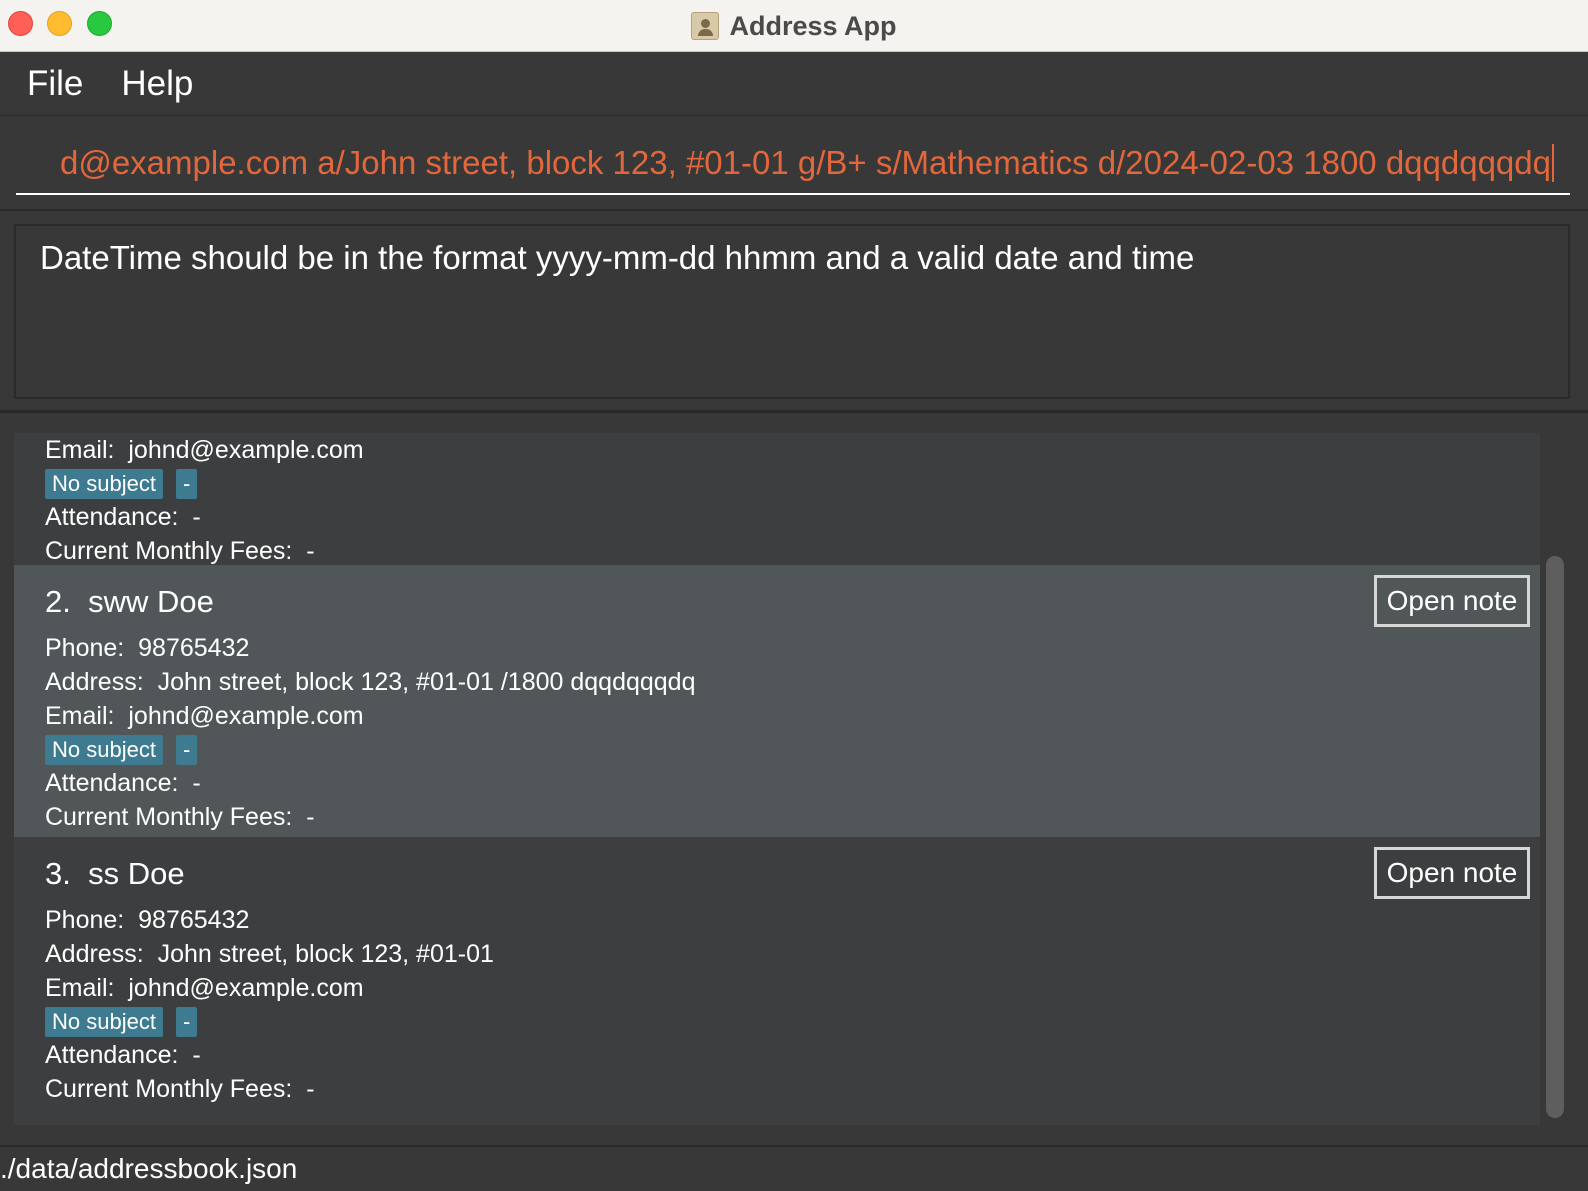 Image resolution: width=1588 pixels, height=1191 pixels. What do you see at coordinates (813, 25) in the screenshot?
I see `window-title: Address App` at bounding box center [813, 25].